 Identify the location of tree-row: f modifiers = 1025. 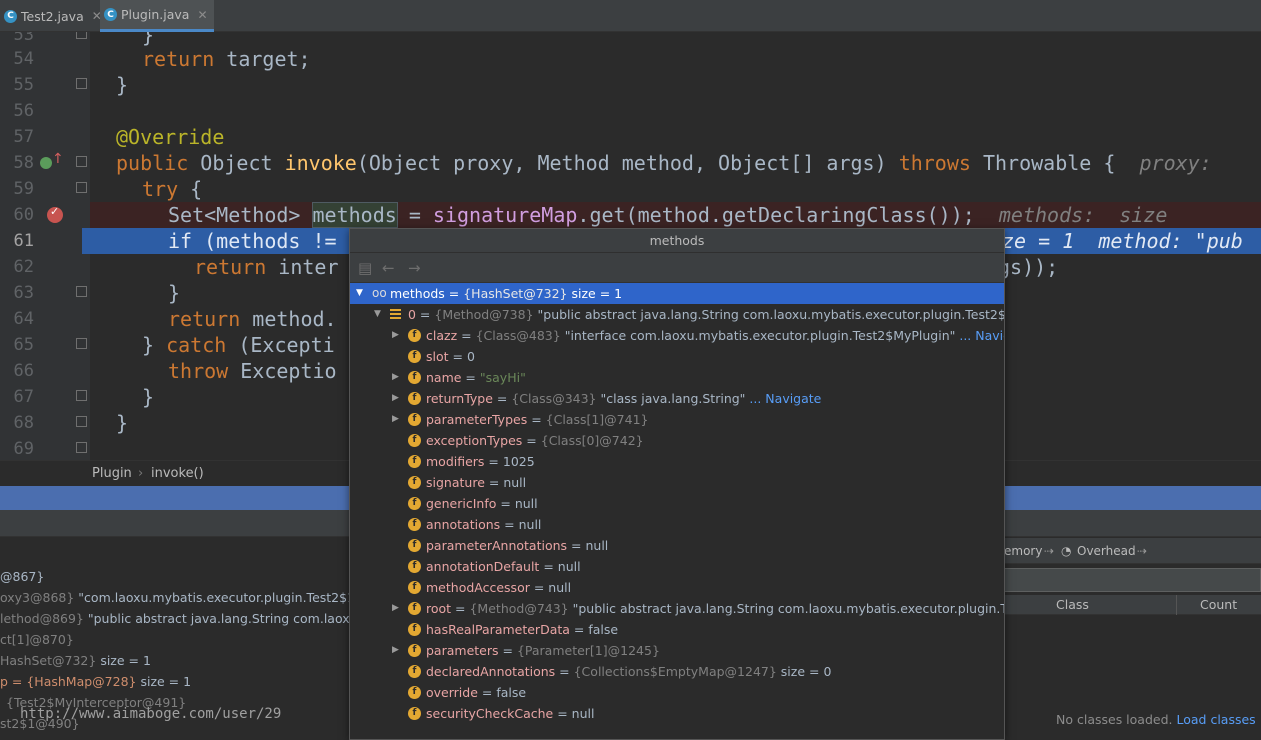
(677, 461).